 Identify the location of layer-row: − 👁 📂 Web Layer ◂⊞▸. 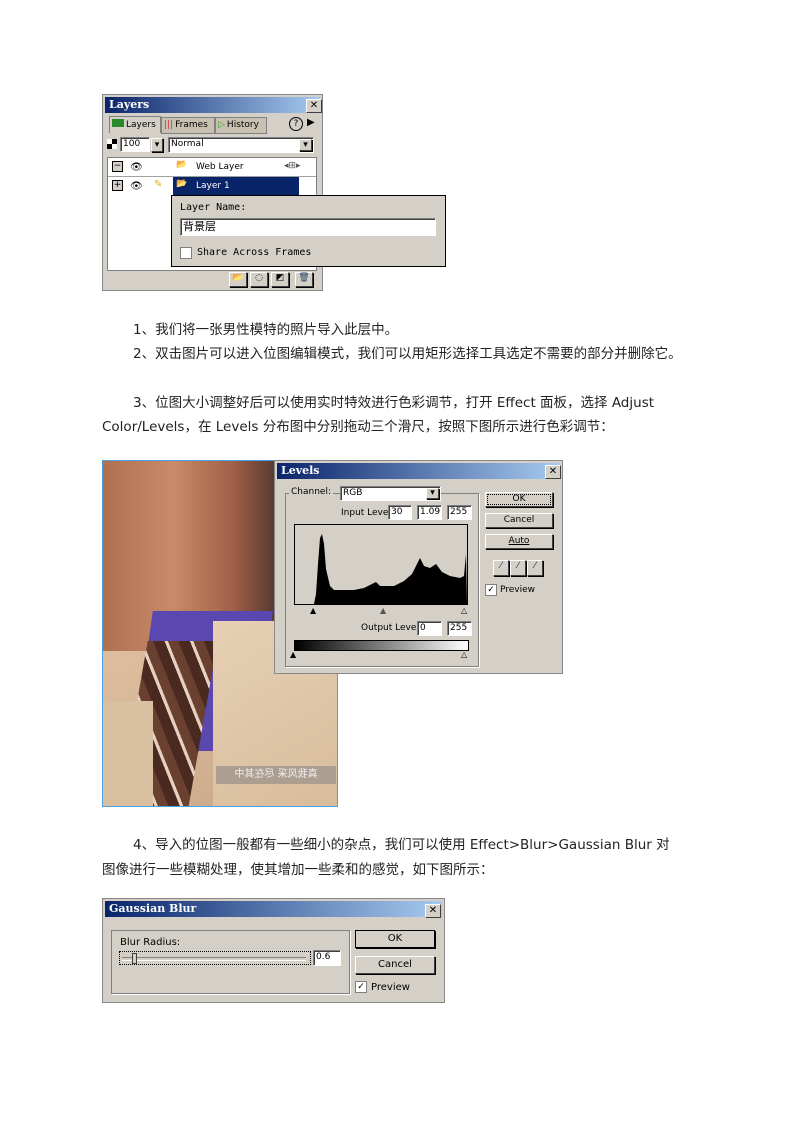
(212, 167).